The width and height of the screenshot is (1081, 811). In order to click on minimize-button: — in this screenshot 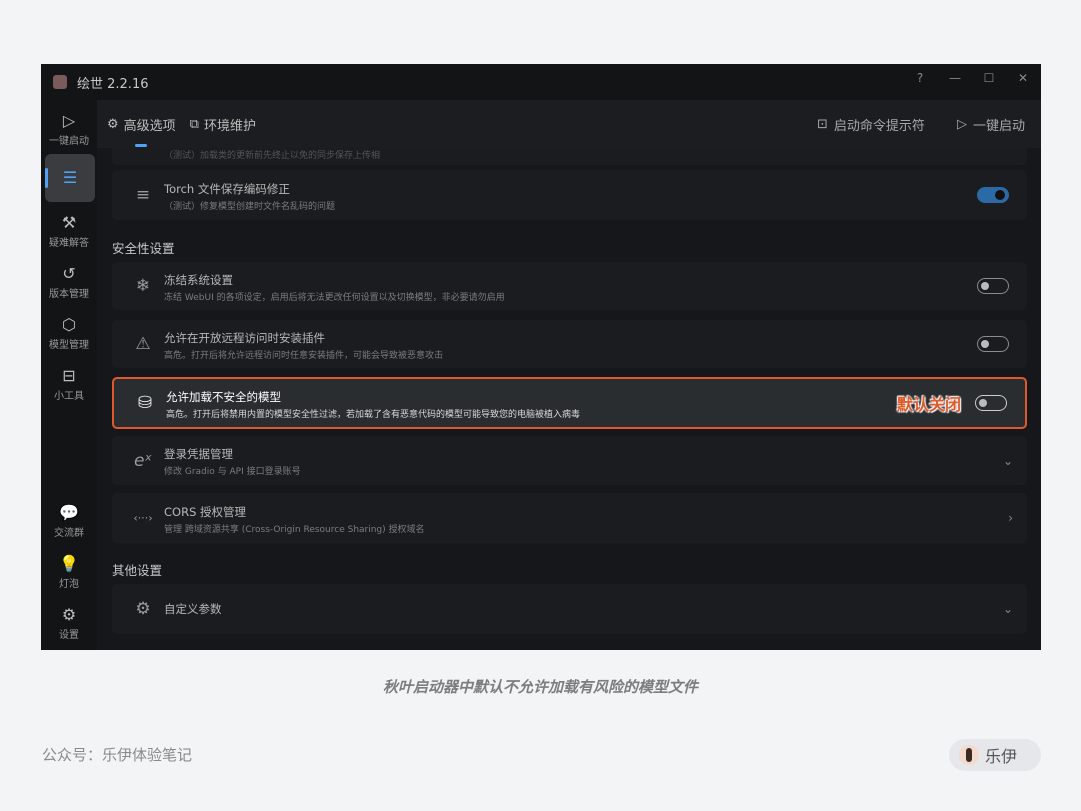, I will do `click(955, 78)`.